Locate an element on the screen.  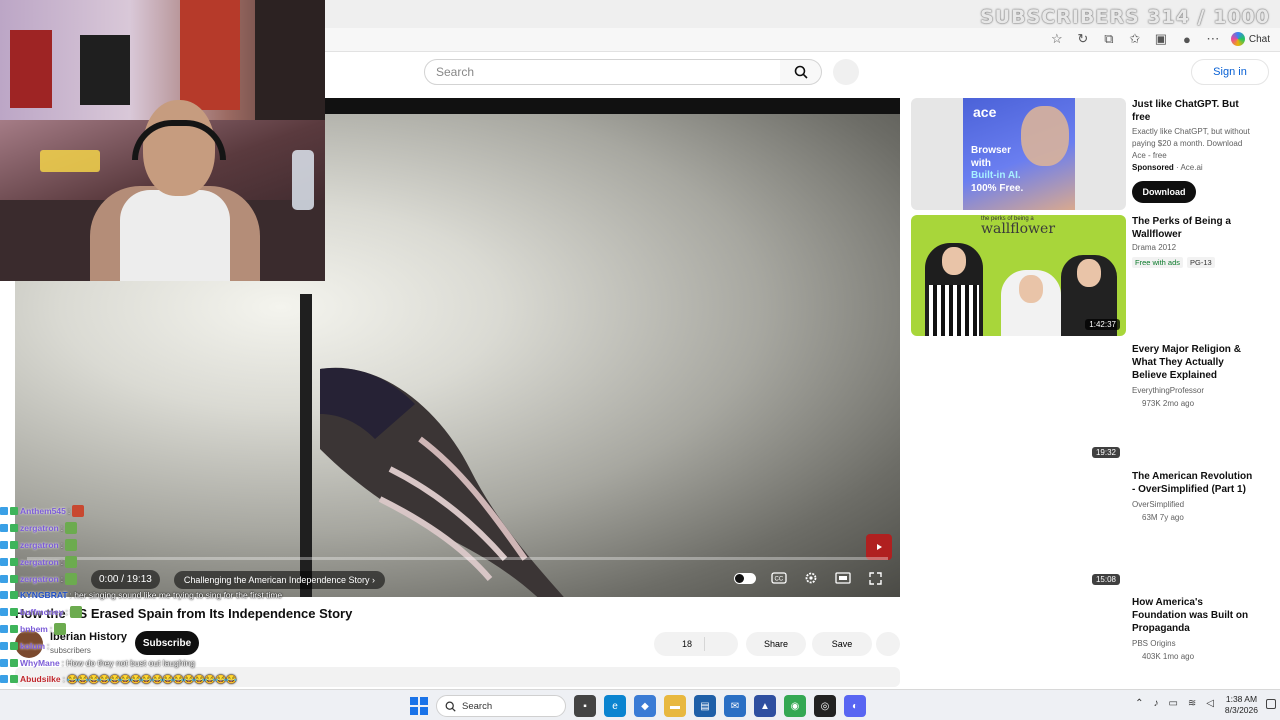
chat-username: Anthem545 is located at coordinates (43, 511).